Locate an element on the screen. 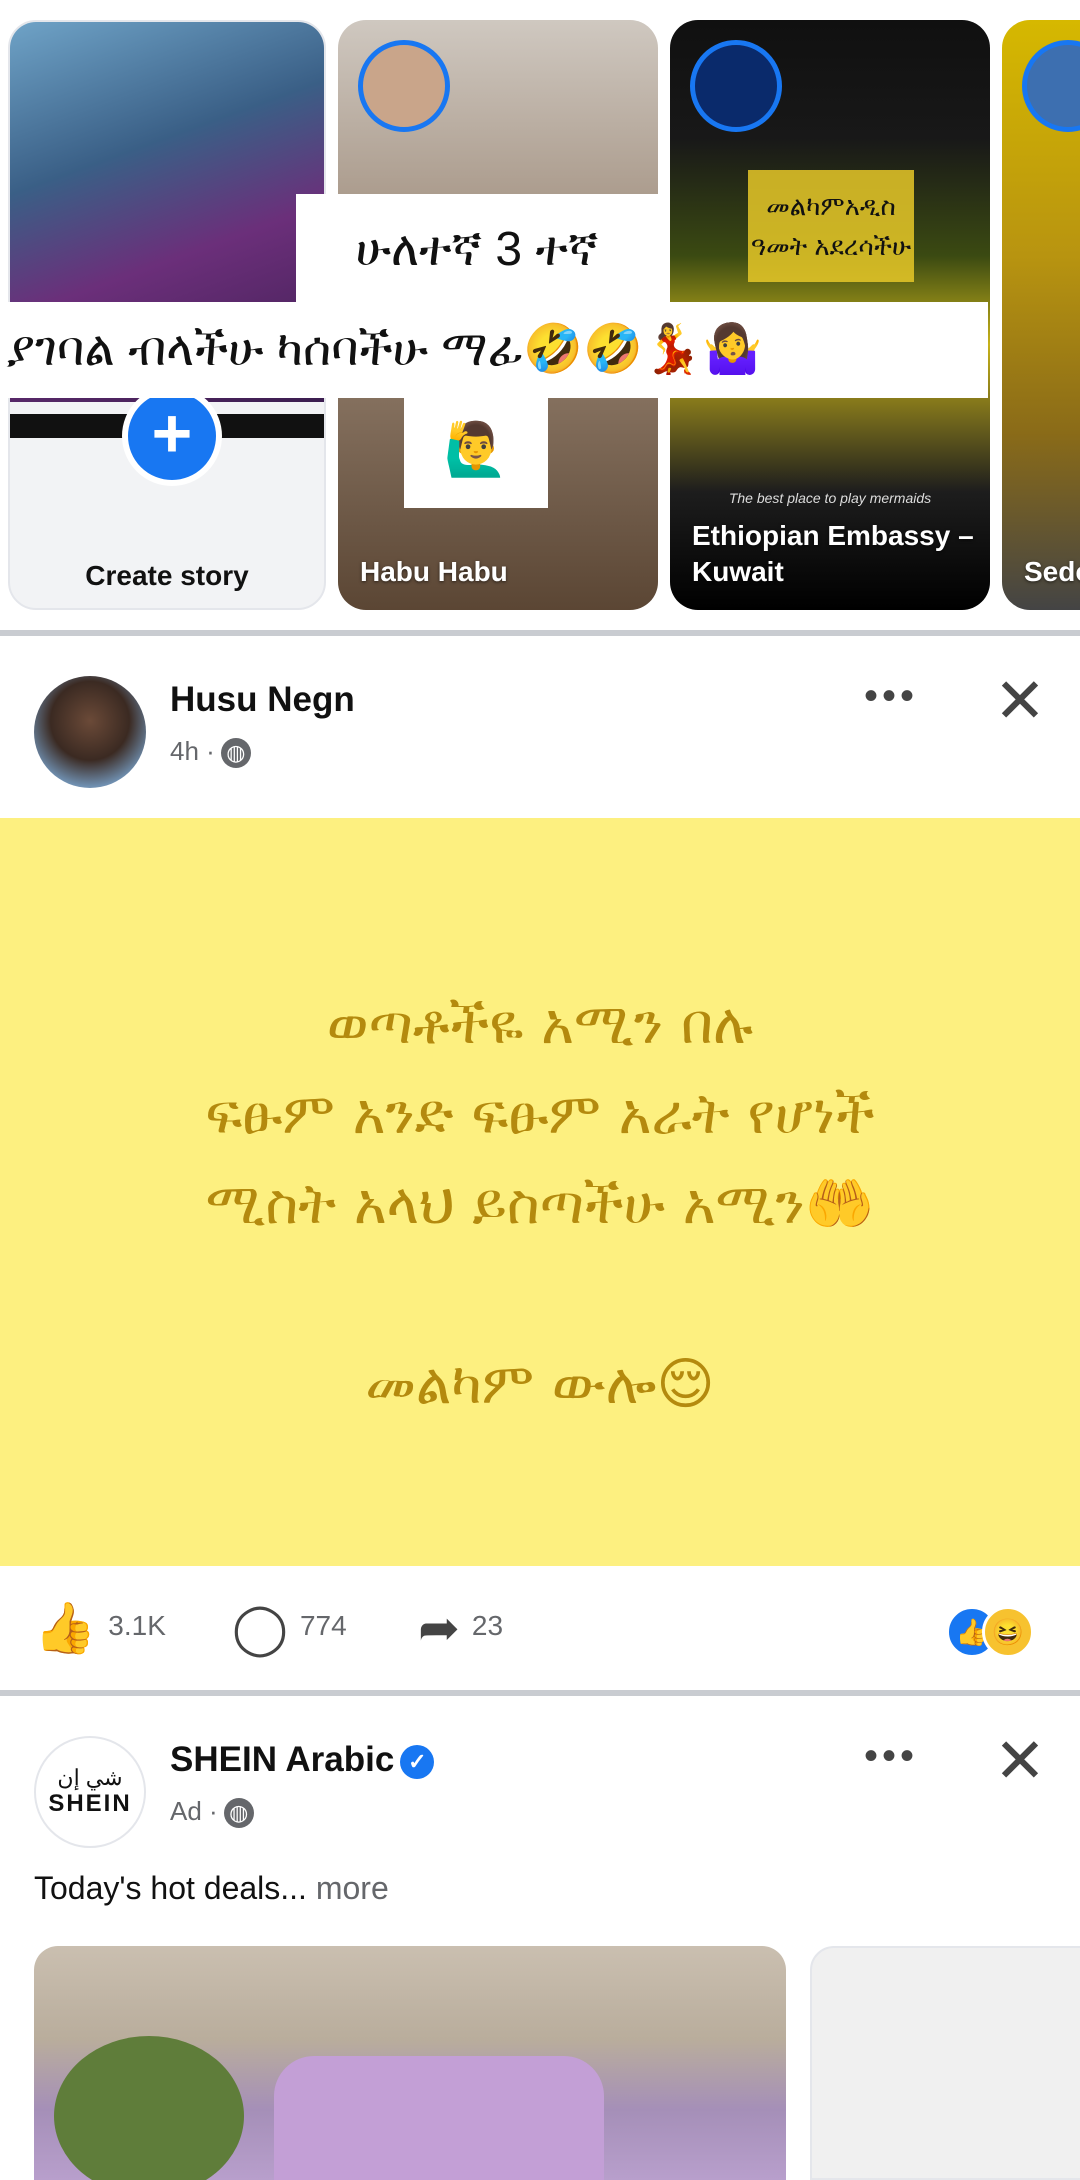  ad-caption: Today's hot deals... more is located at coordinates (211, 1888).